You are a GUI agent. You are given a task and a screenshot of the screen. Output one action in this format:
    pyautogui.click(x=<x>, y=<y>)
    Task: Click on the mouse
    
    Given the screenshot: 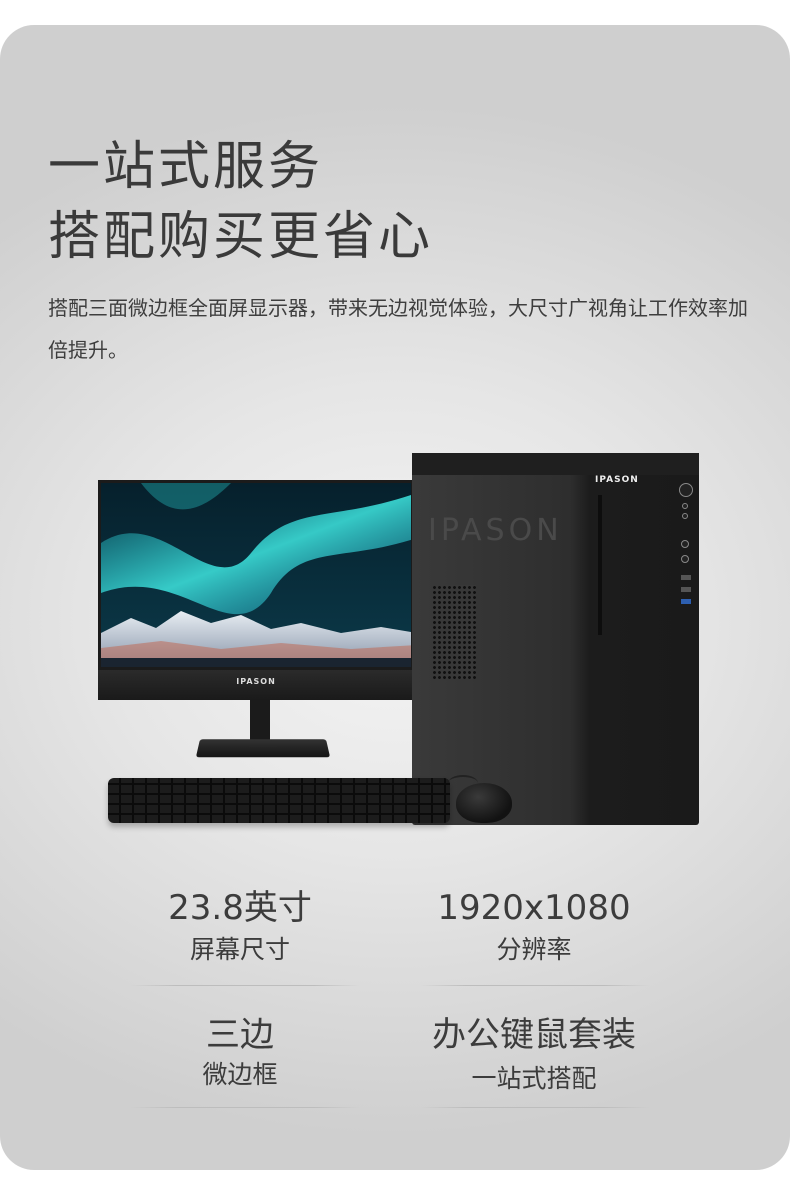 What is the action you would take?
    pyautogui.click(x=484, y=803)
    